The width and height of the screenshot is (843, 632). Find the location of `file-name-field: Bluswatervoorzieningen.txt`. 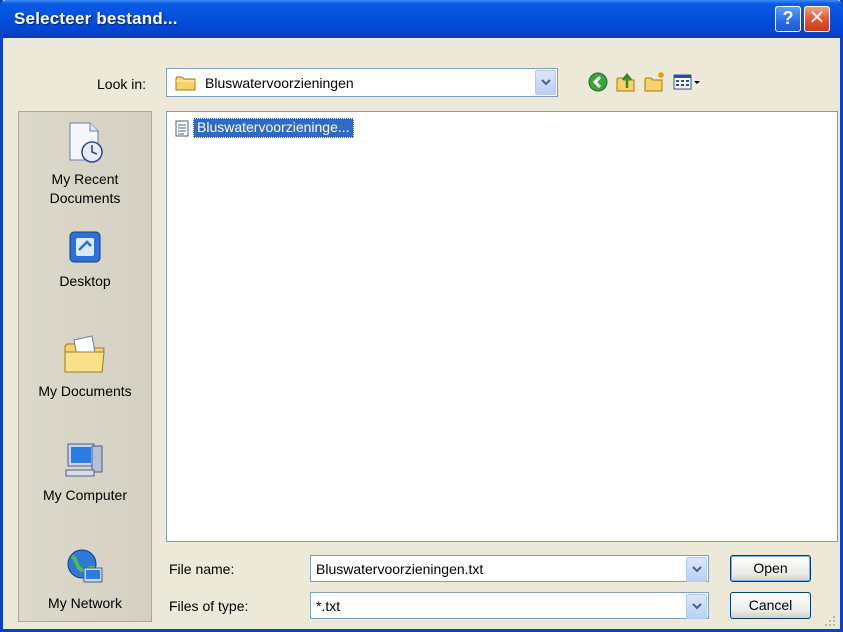

file-name-field: Bluswatervoorzieningen.txt is located at coordinates (509, 568).